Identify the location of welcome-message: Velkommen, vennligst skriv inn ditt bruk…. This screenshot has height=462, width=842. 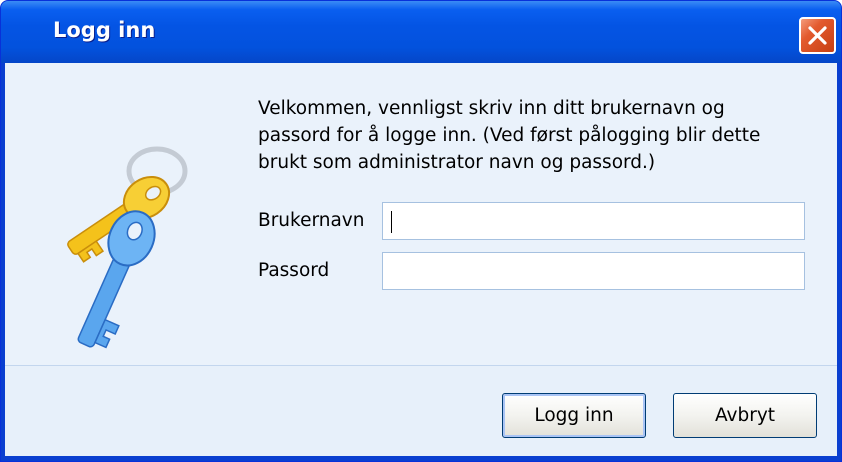
(538, 135).